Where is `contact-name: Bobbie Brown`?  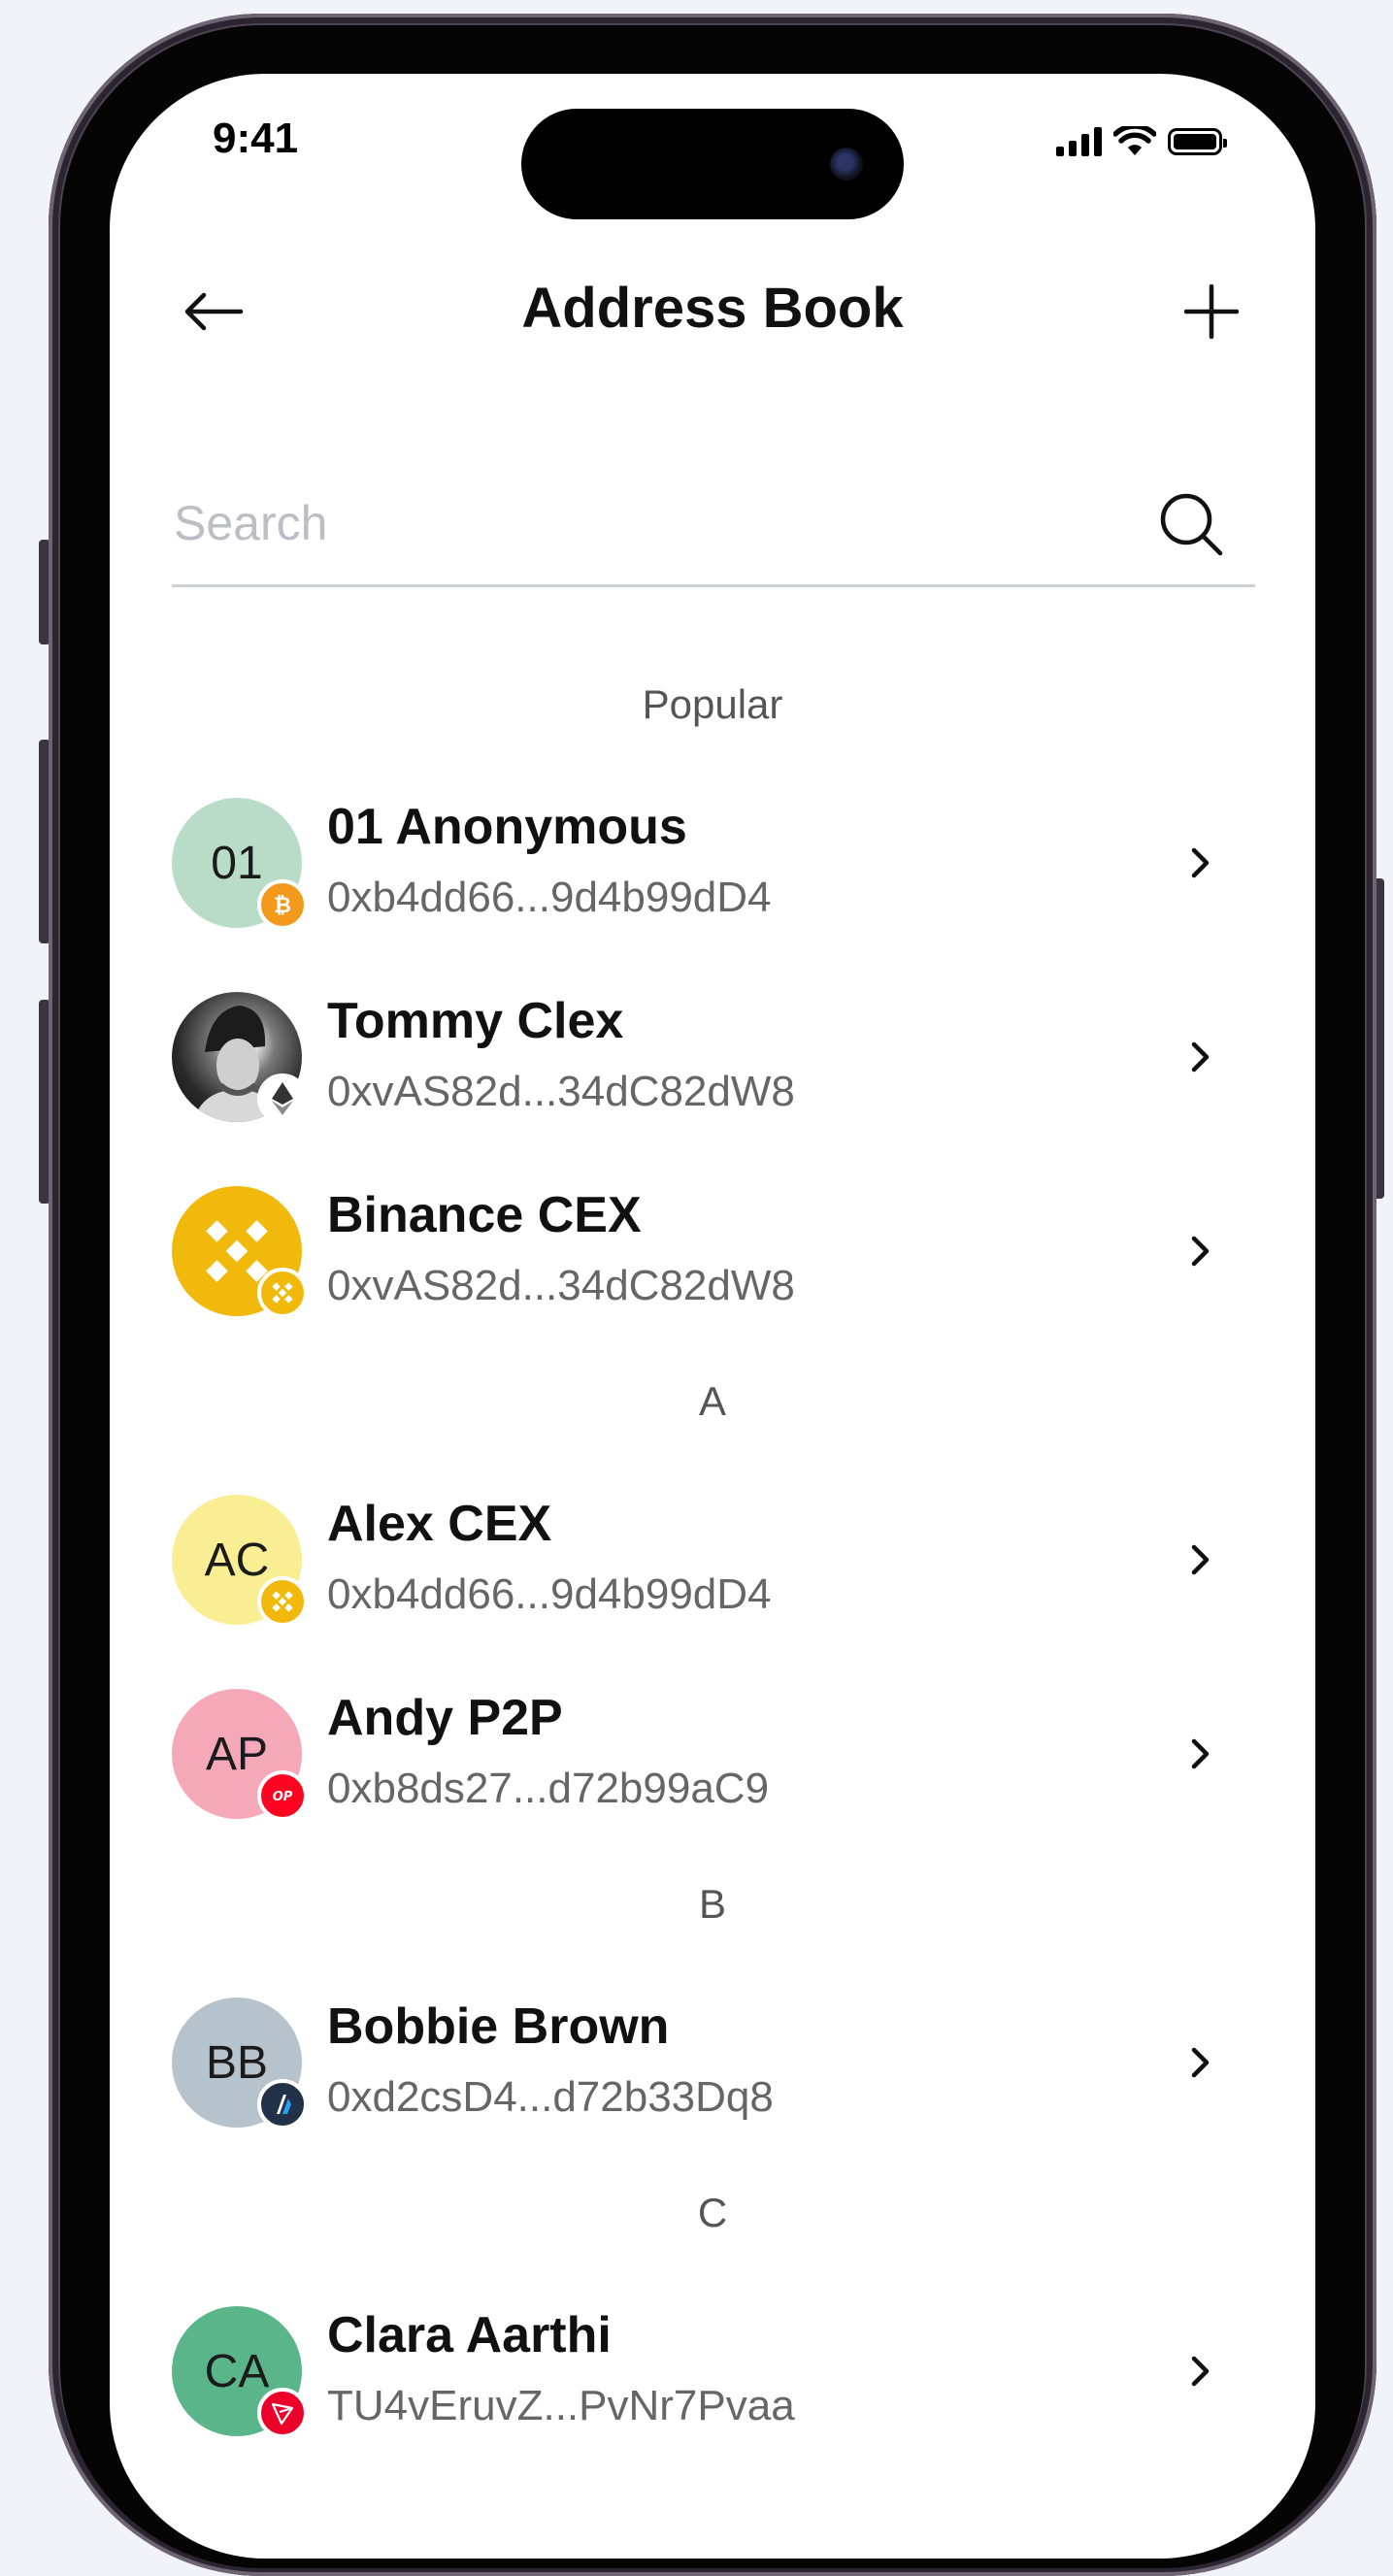
contact-name: Bobbie Brown is located at coordinates (498, 2026).